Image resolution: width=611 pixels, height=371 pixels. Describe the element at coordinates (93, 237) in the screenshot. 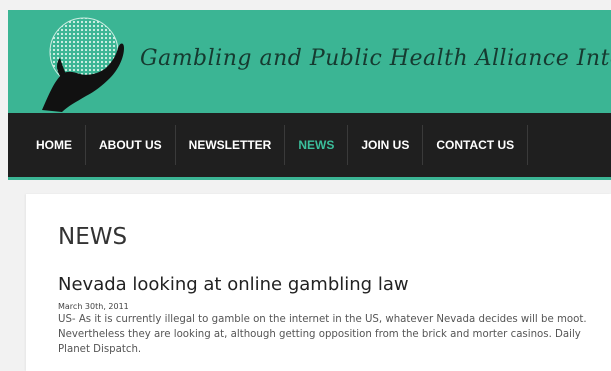

I see `page-title: NEWS` at that location.